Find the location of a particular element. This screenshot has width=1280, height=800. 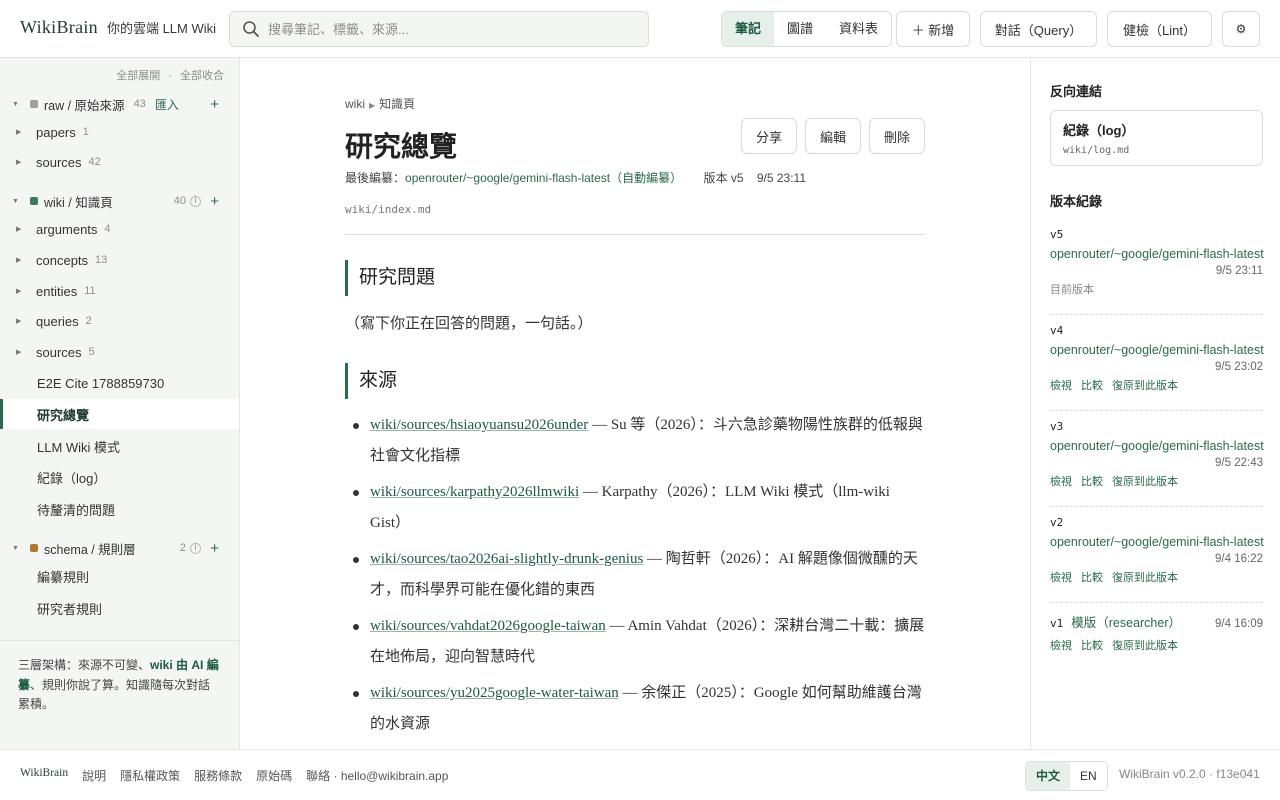

sidebar-folder-queries: ▶ queries 2 is located at coordinates (119, 321).